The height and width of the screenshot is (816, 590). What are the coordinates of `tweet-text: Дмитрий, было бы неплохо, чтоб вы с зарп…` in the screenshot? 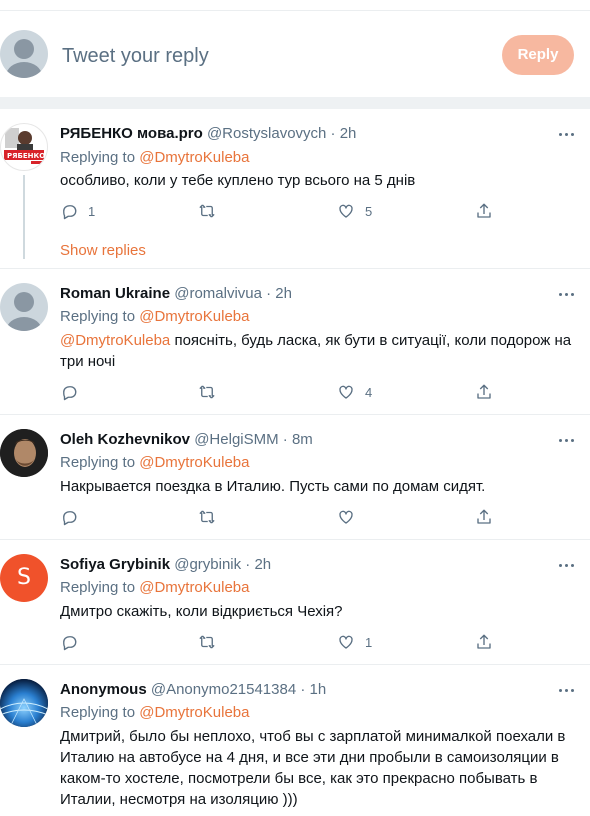 It's located at (313, 768).